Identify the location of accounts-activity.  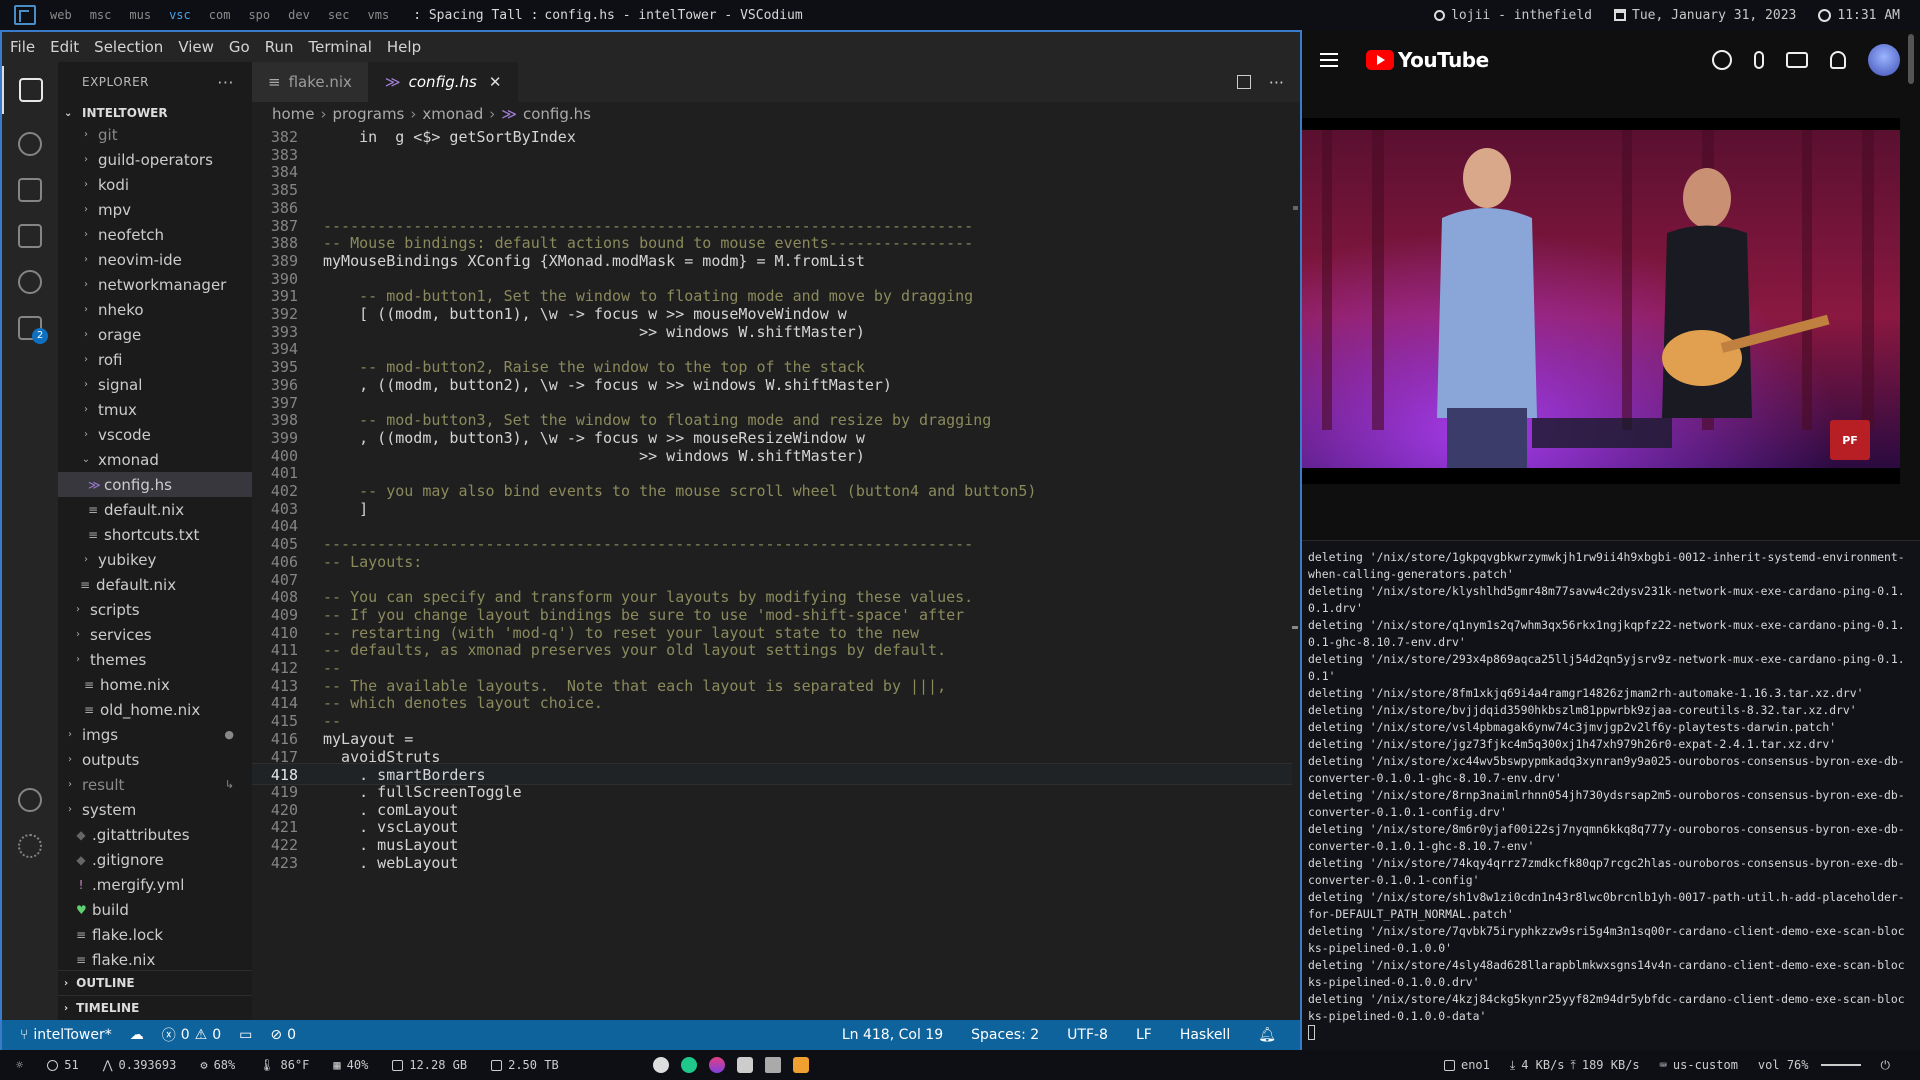
(30, 800).